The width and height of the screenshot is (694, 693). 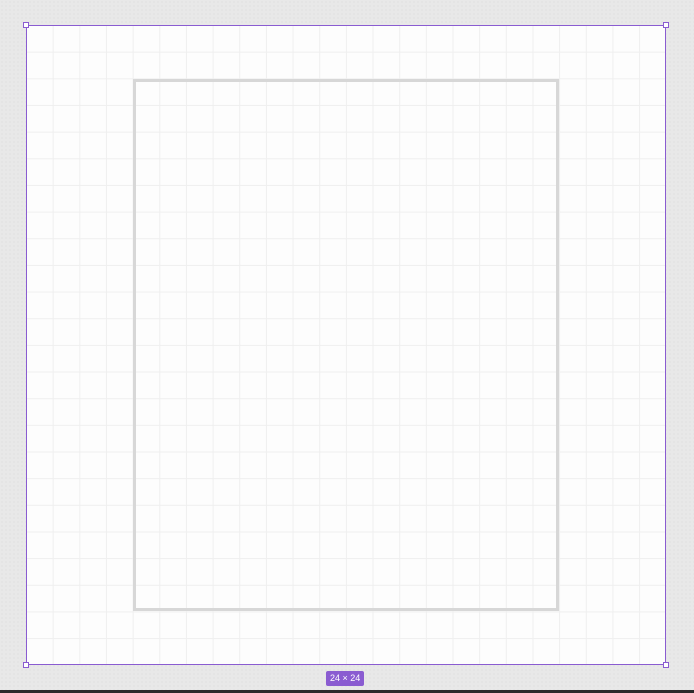 I want to click on resize-handle-bottom-right, so click(x=666, y=665).